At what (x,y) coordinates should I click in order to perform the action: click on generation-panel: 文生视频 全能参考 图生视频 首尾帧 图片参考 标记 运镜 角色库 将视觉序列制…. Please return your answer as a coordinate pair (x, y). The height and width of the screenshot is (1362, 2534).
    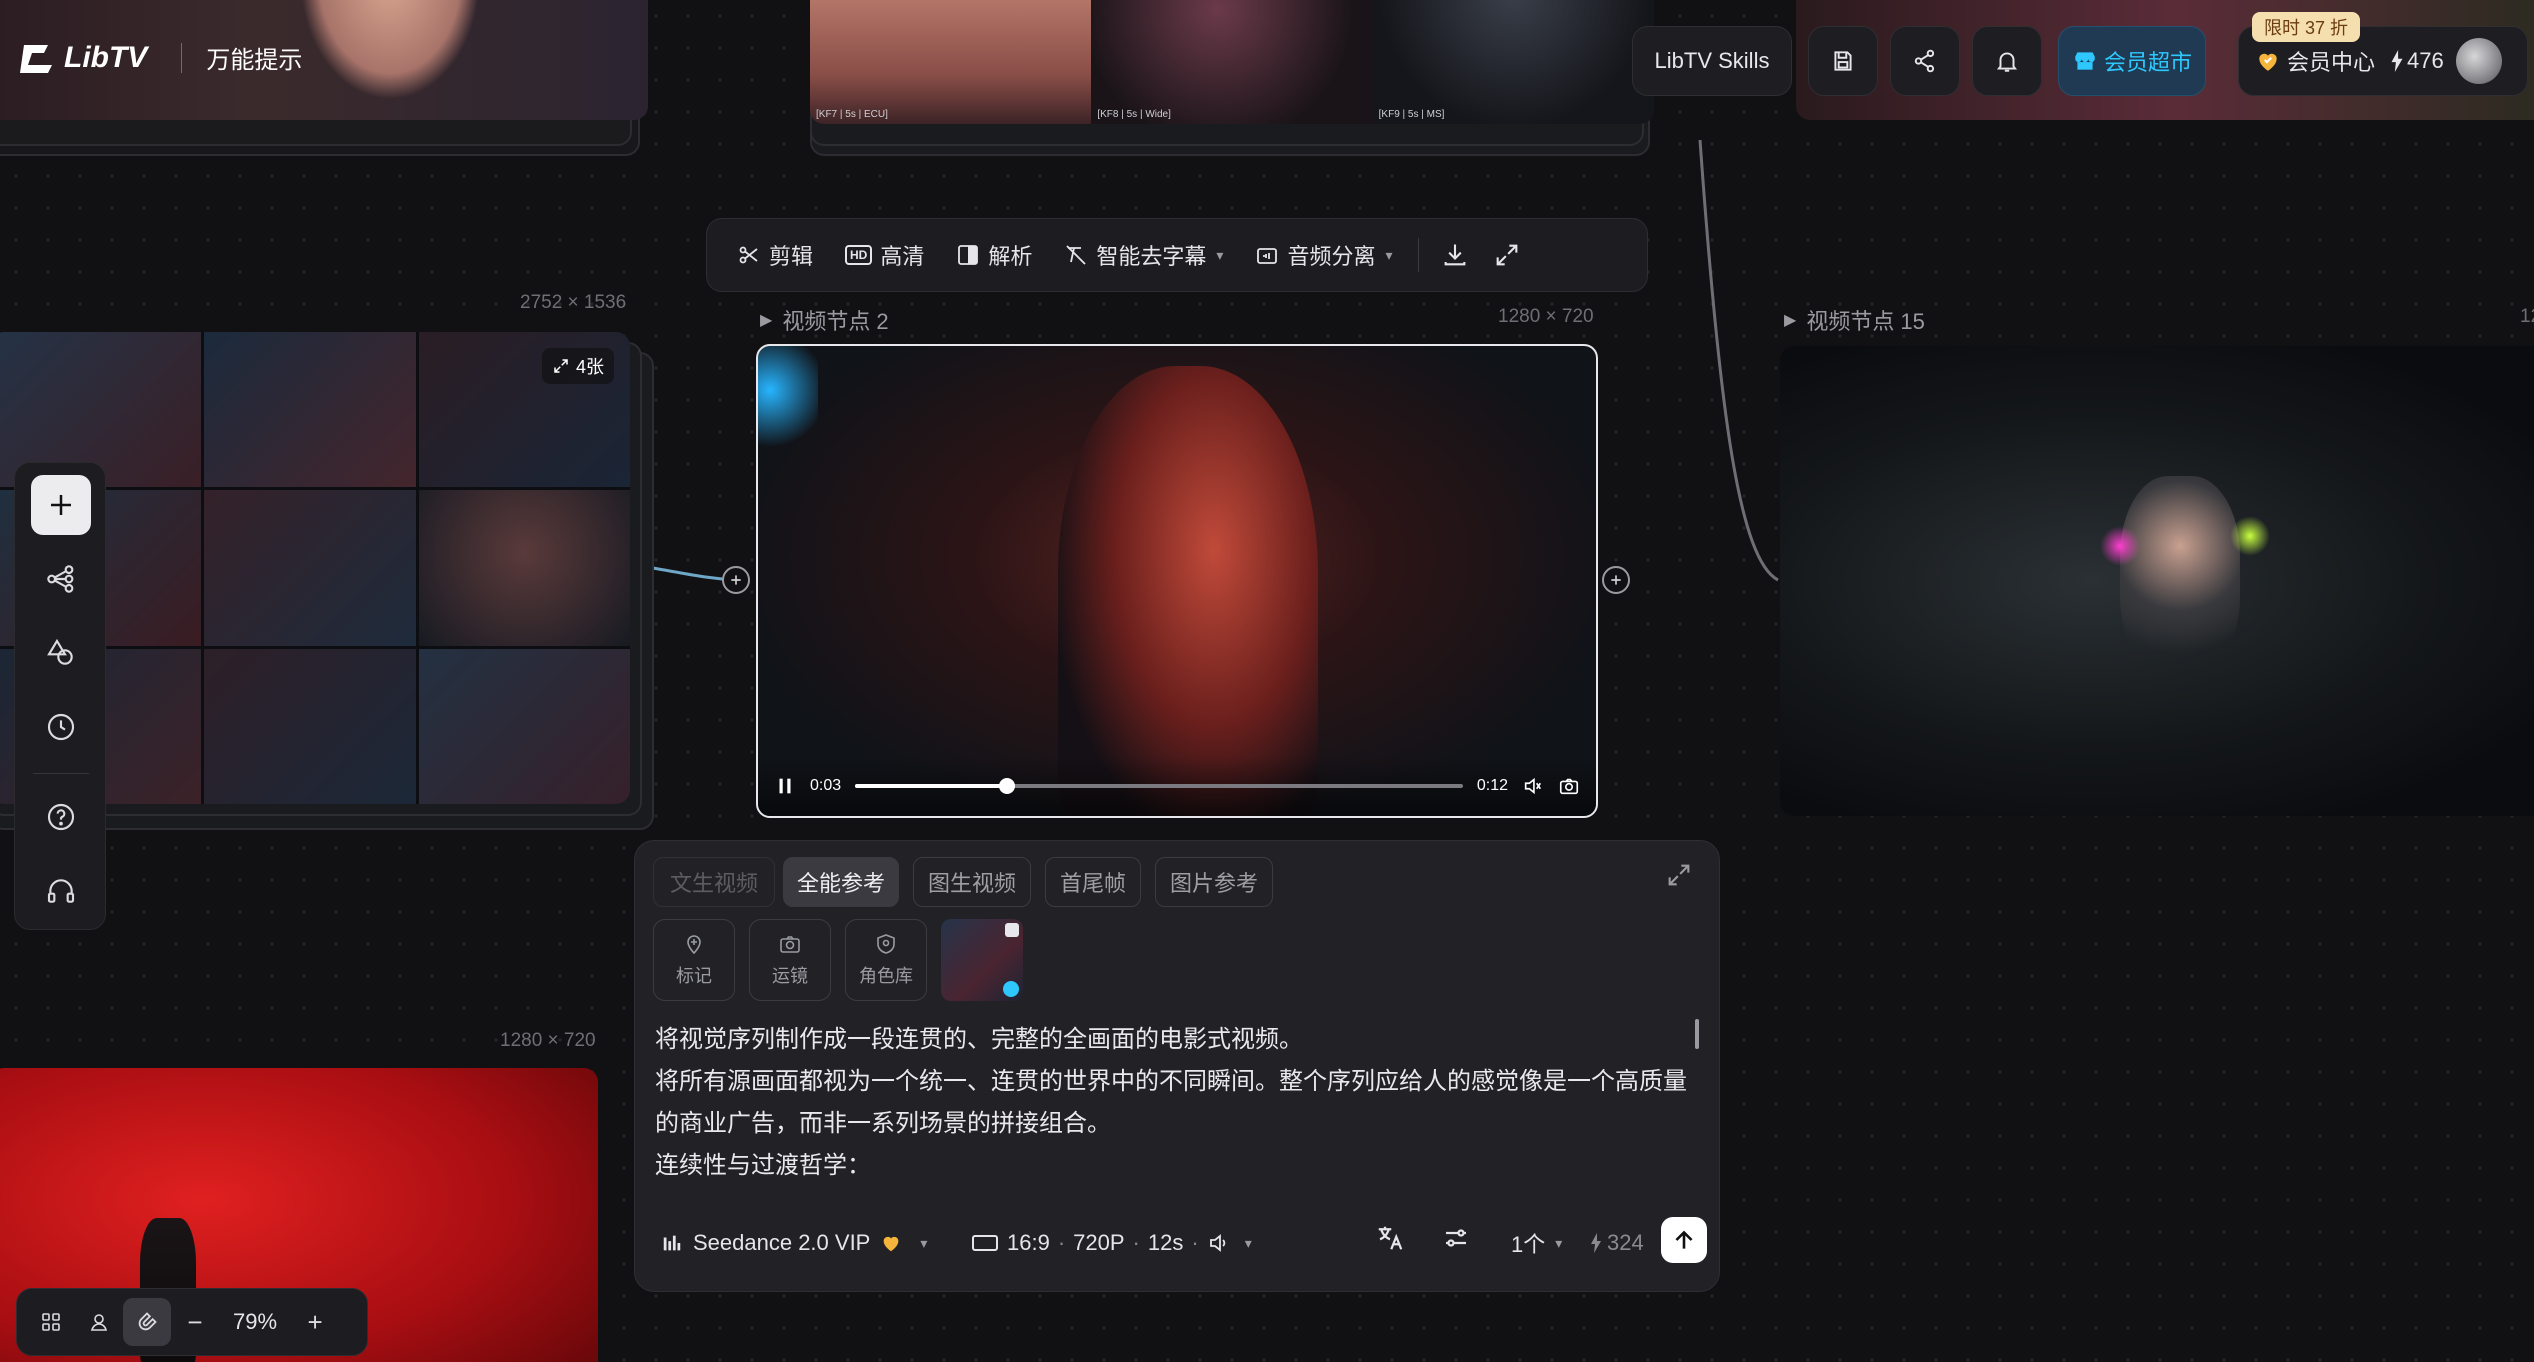
    Looking at the image, I should click on (1177, 1066).